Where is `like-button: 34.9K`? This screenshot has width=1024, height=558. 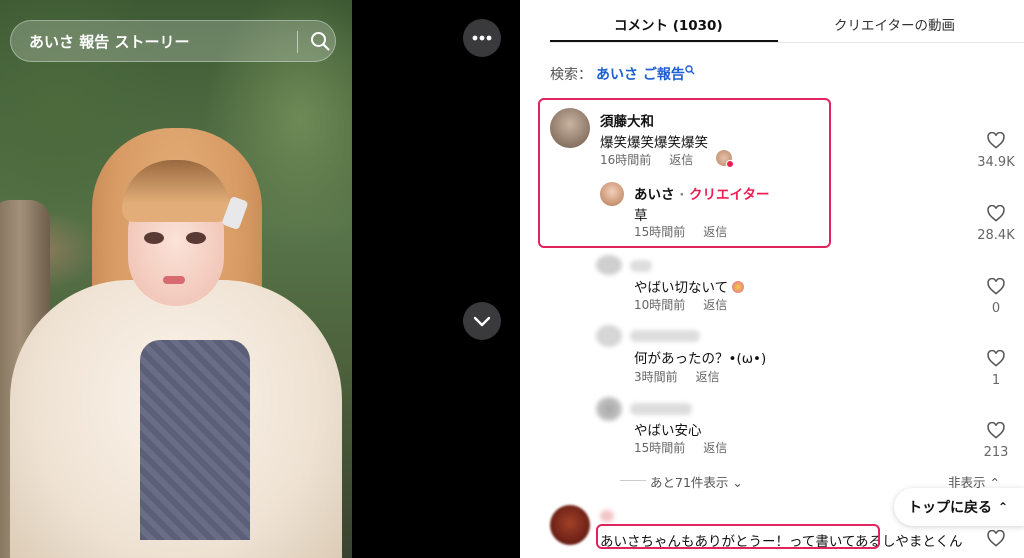 like-button: 34.9K is located at coordinates (996, 150).